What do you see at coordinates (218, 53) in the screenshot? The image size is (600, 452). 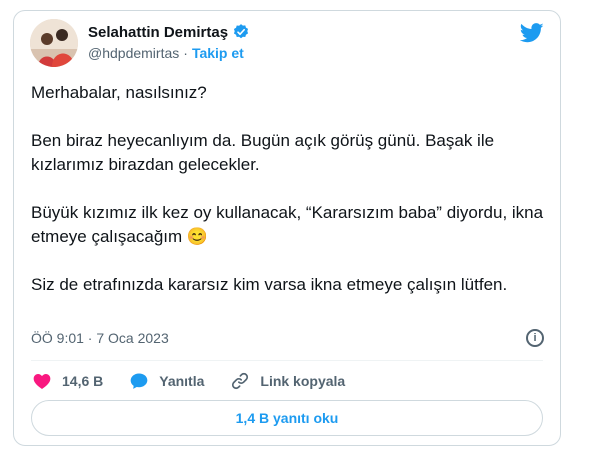 I see `follow-button: Takip et` at bounding box center [218, 53].